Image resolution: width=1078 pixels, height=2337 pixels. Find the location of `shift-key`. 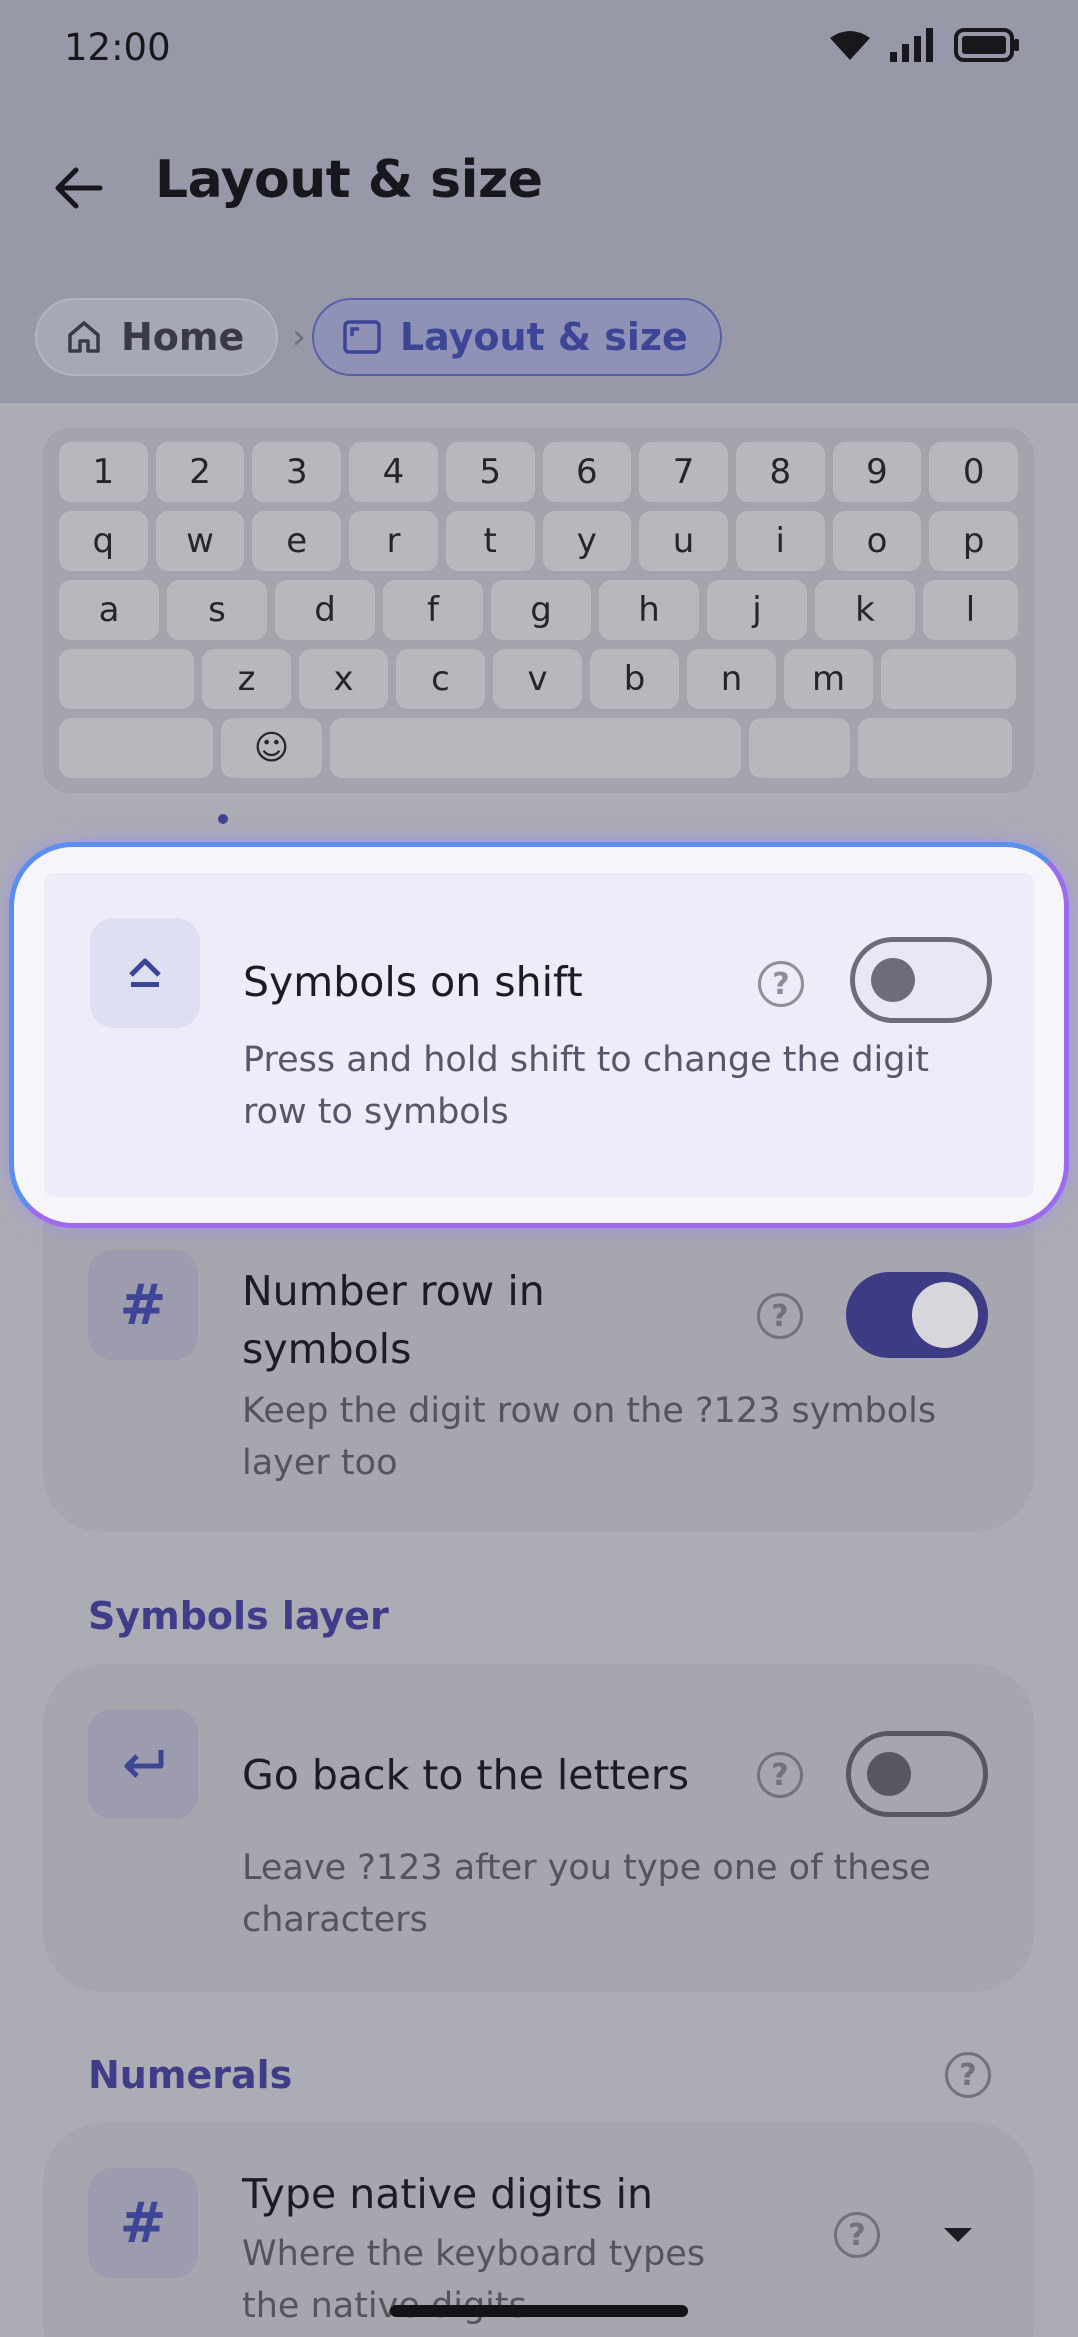

shift-key is located at coordinates (126, 679).